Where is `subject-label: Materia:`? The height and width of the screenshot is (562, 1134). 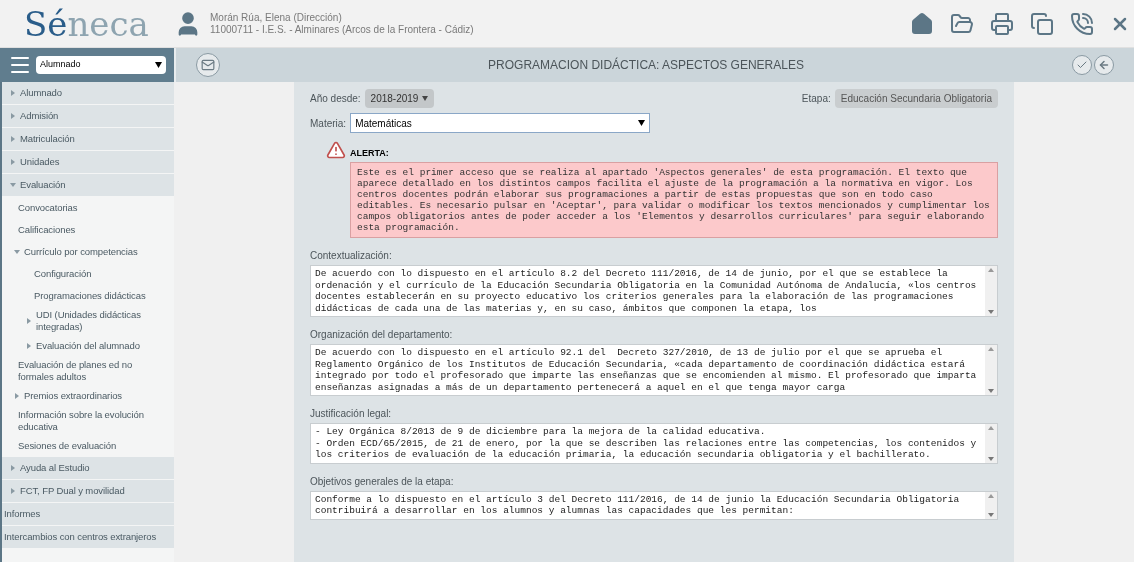 subject-label: Materia: is located at coordinates (328, 123).